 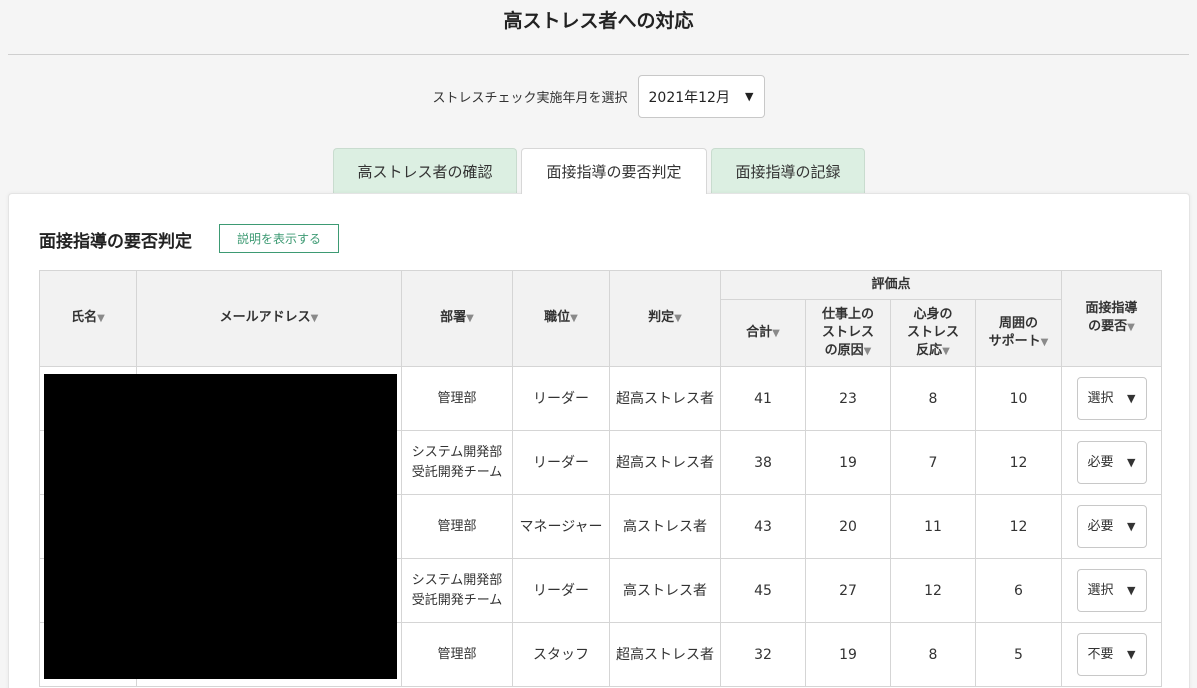 What do you see at coordinates (689, 97) in the screenshot?
I see `period-select-value: 2021年12月` at bounding box center [689, 97].